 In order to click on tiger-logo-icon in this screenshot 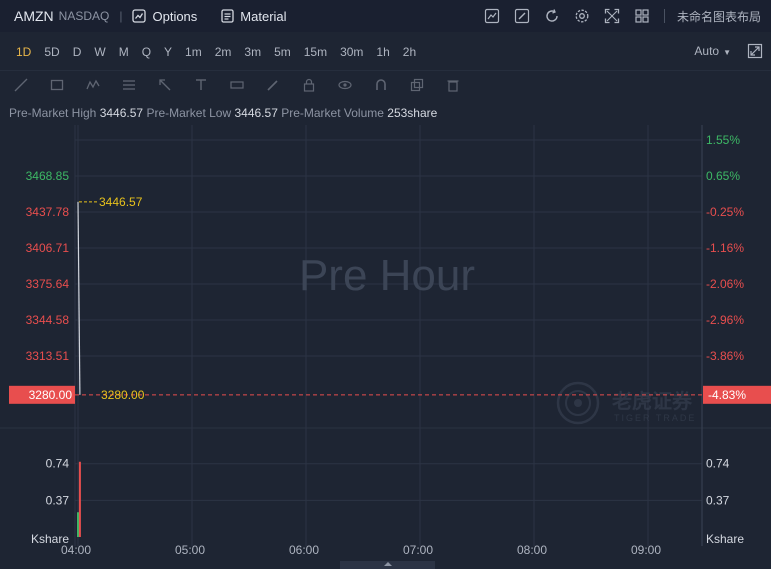, I will do `click(578, 403)`.